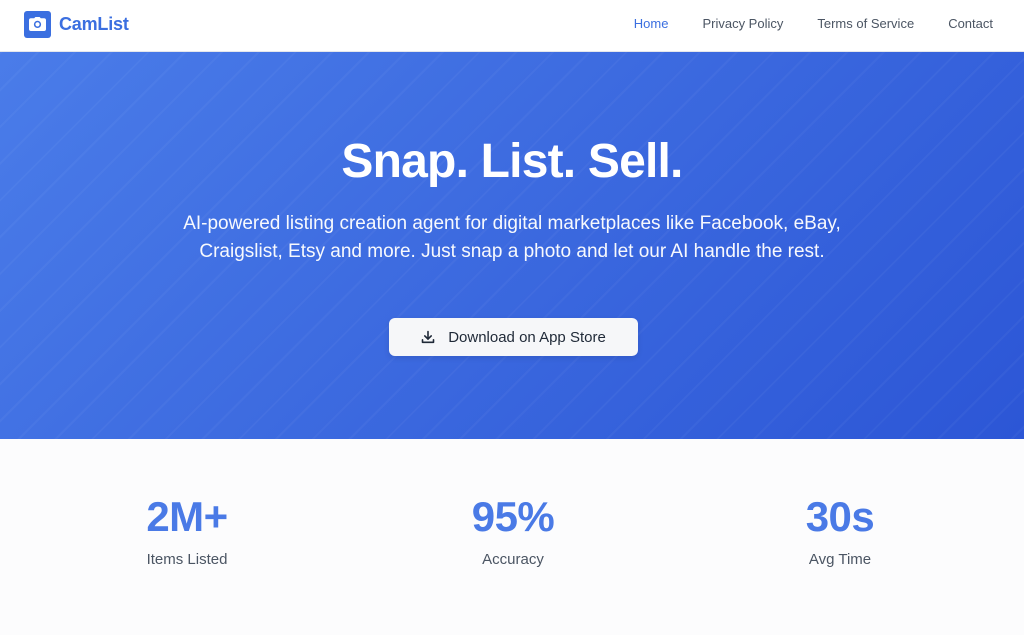 This screenshot has width=1024, height=635. Describe the element at coordinates (94, 23) in the screenshot. I see `brand-name: CamList` at that location.